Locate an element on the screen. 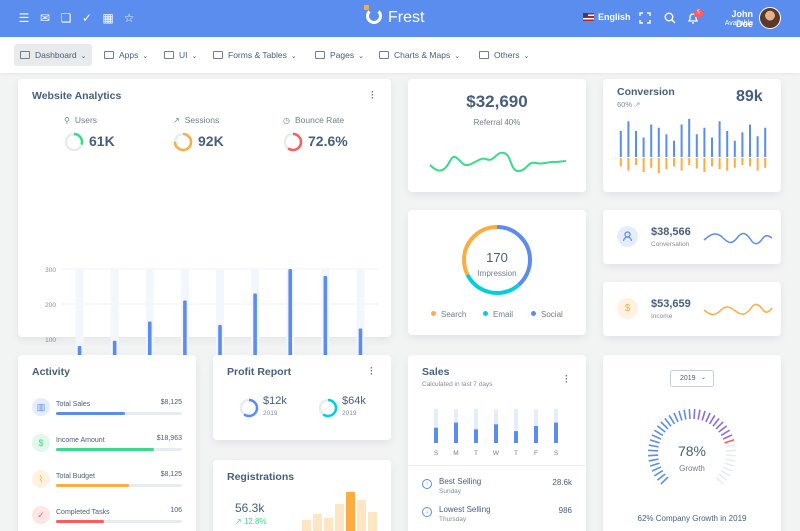 The height and width of the screenshot is (531, 800). arrow-down-circle-icon: ↓ is located at coordinates (427, 512).